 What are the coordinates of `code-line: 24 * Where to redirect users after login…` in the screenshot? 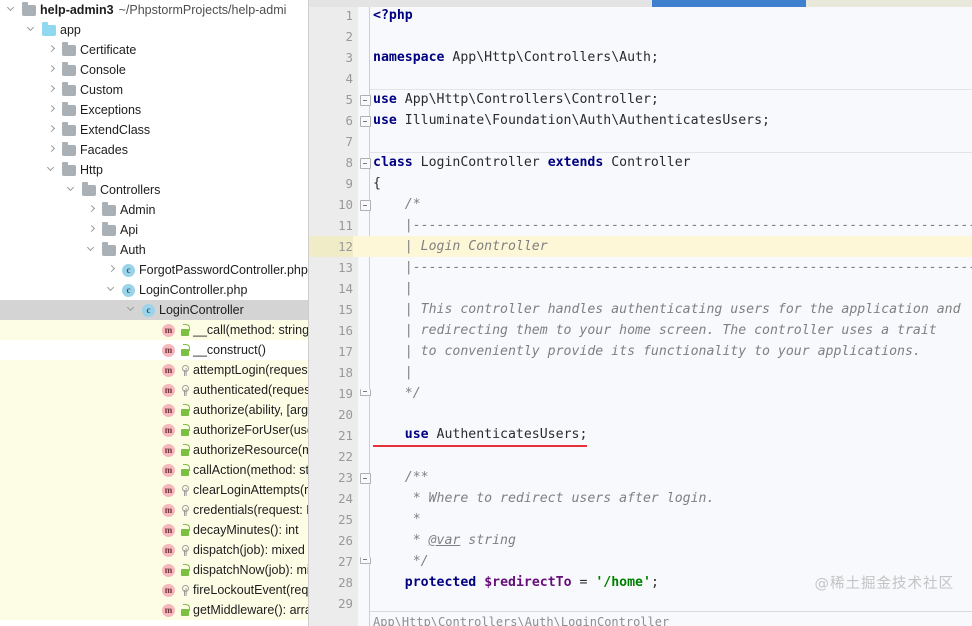 It's located at (640, 498).